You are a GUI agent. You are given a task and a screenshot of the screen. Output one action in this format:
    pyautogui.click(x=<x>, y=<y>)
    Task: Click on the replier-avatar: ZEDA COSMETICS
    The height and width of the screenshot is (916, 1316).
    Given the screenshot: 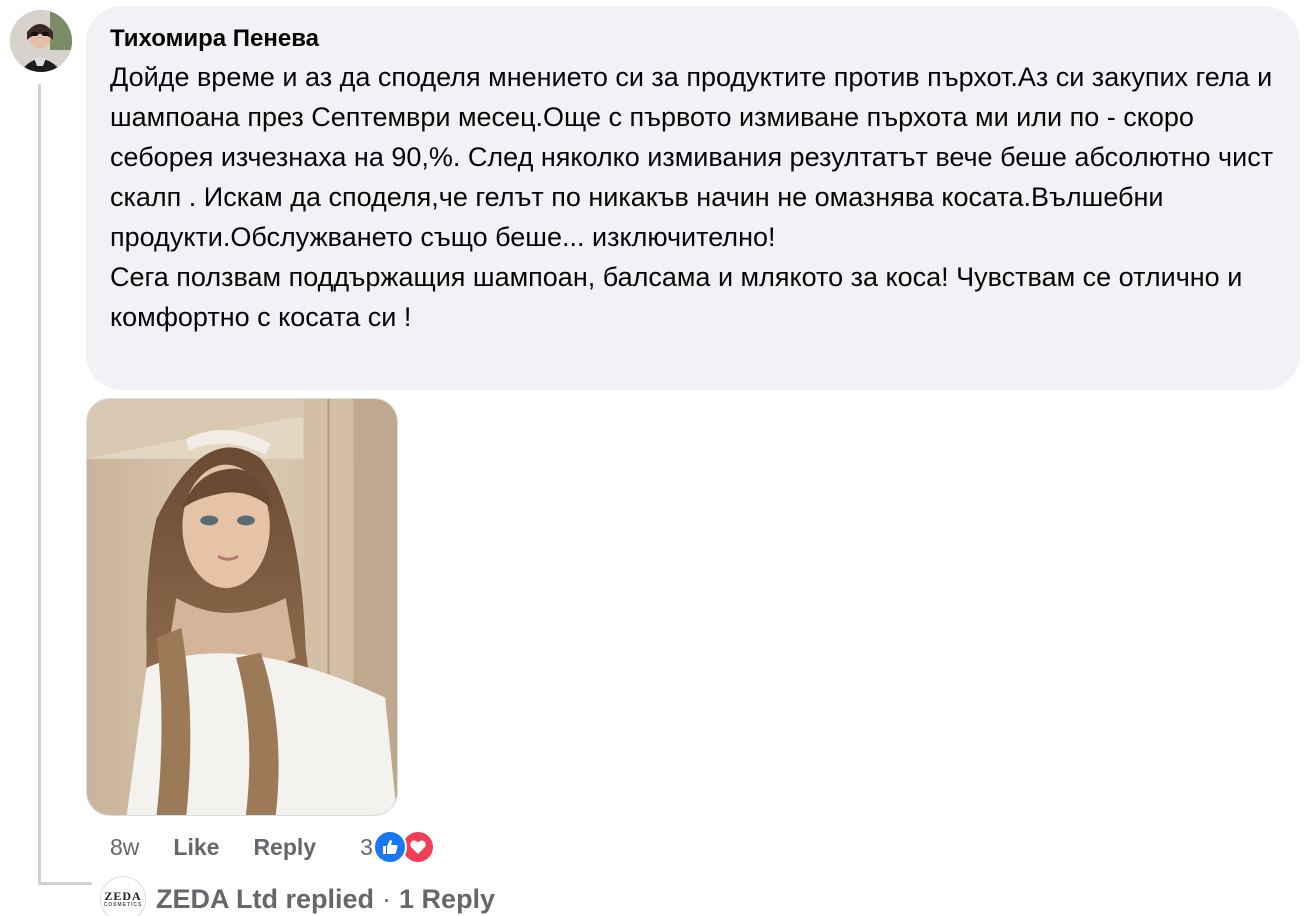 What is the action you would take?
    pyautogui.click(x=123, y=896)
    